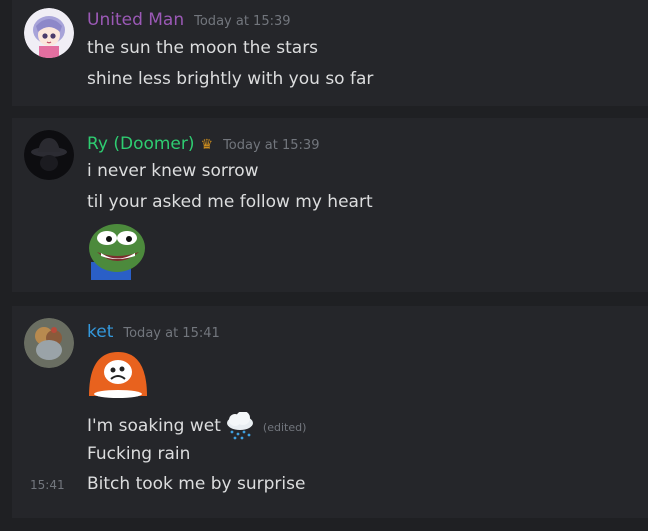  Describe the element at coordinates (203, 48) in the screenshot. I see `message-text: the sun the moon the stars` at that location.